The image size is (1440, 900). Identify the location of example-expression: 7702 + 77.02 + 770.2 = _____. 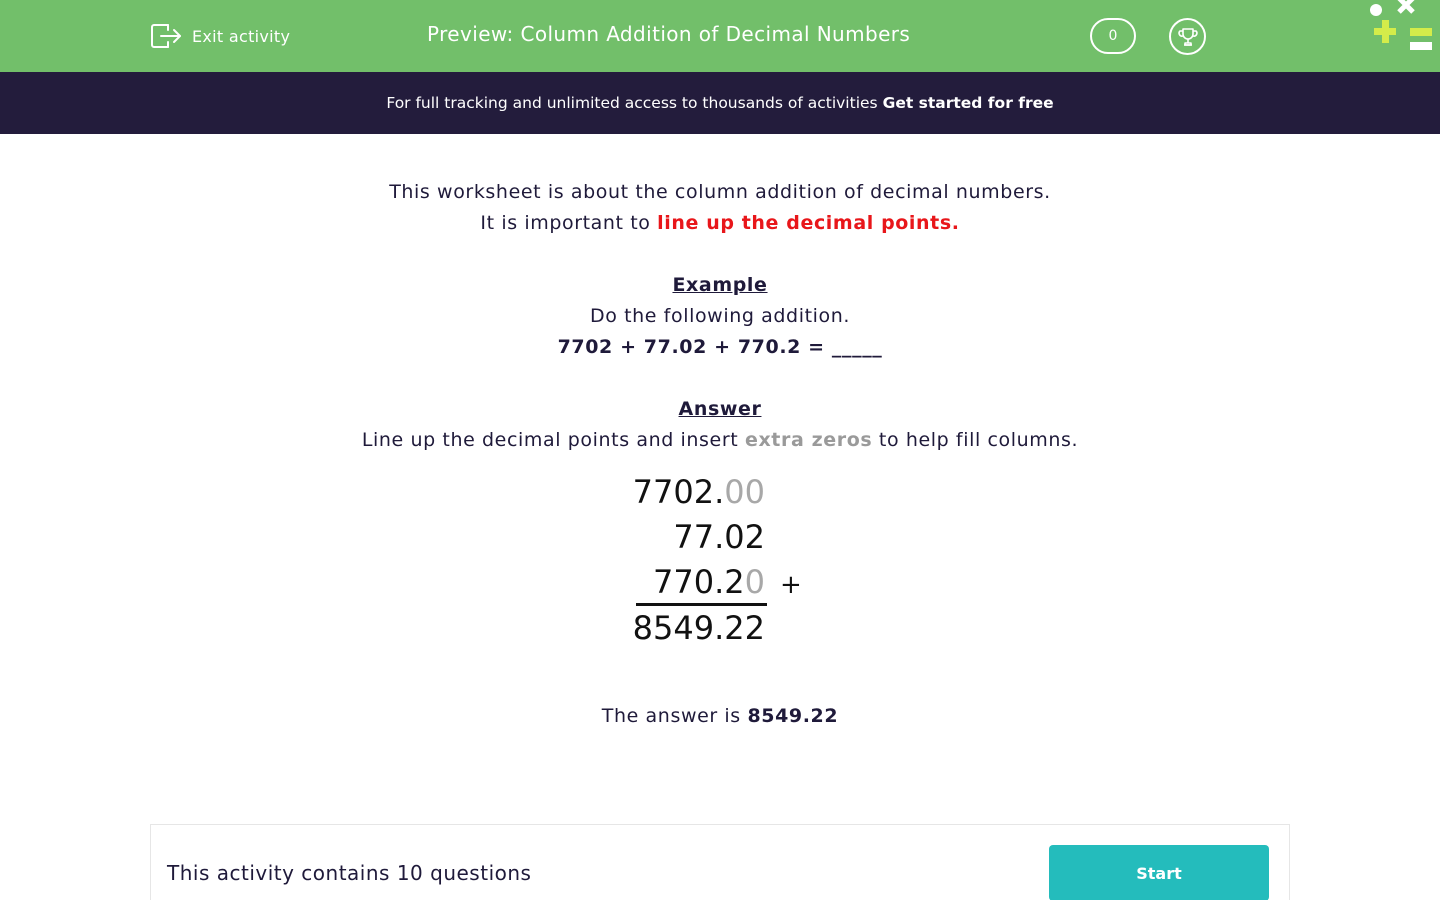
(720, 347).